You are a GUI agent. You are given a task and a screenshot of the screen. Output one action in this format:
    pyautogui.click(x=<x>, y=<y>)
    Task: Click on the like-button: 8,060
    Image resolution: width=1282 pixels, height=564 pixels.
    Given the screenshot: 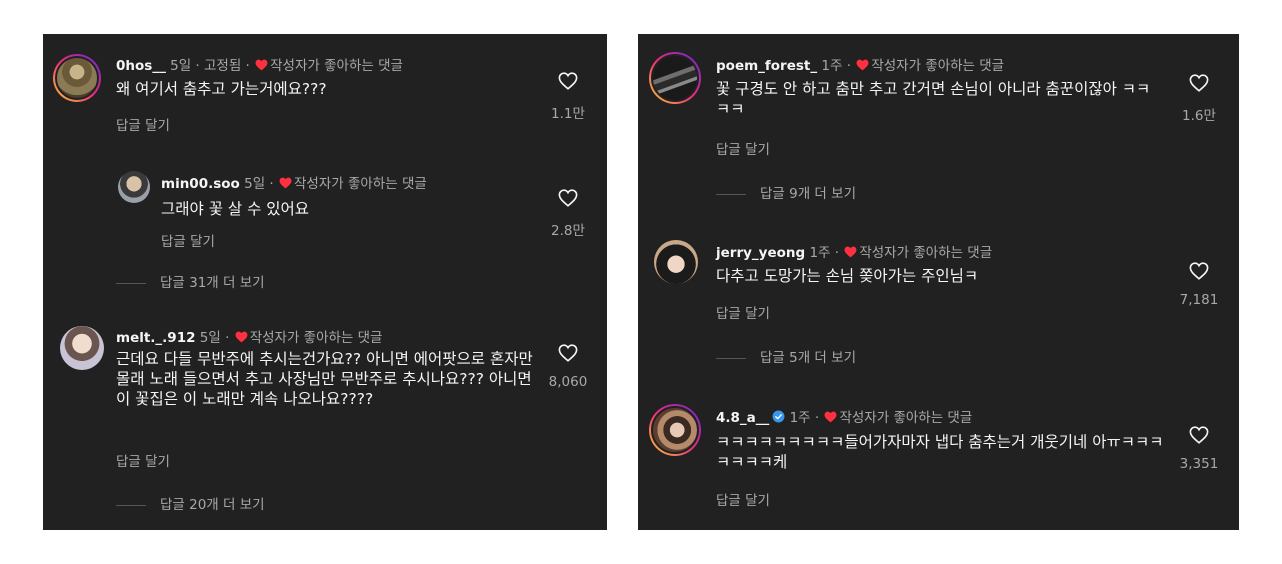 What is the action you would take?
    pyautogui.click(x=568, y=367)
    